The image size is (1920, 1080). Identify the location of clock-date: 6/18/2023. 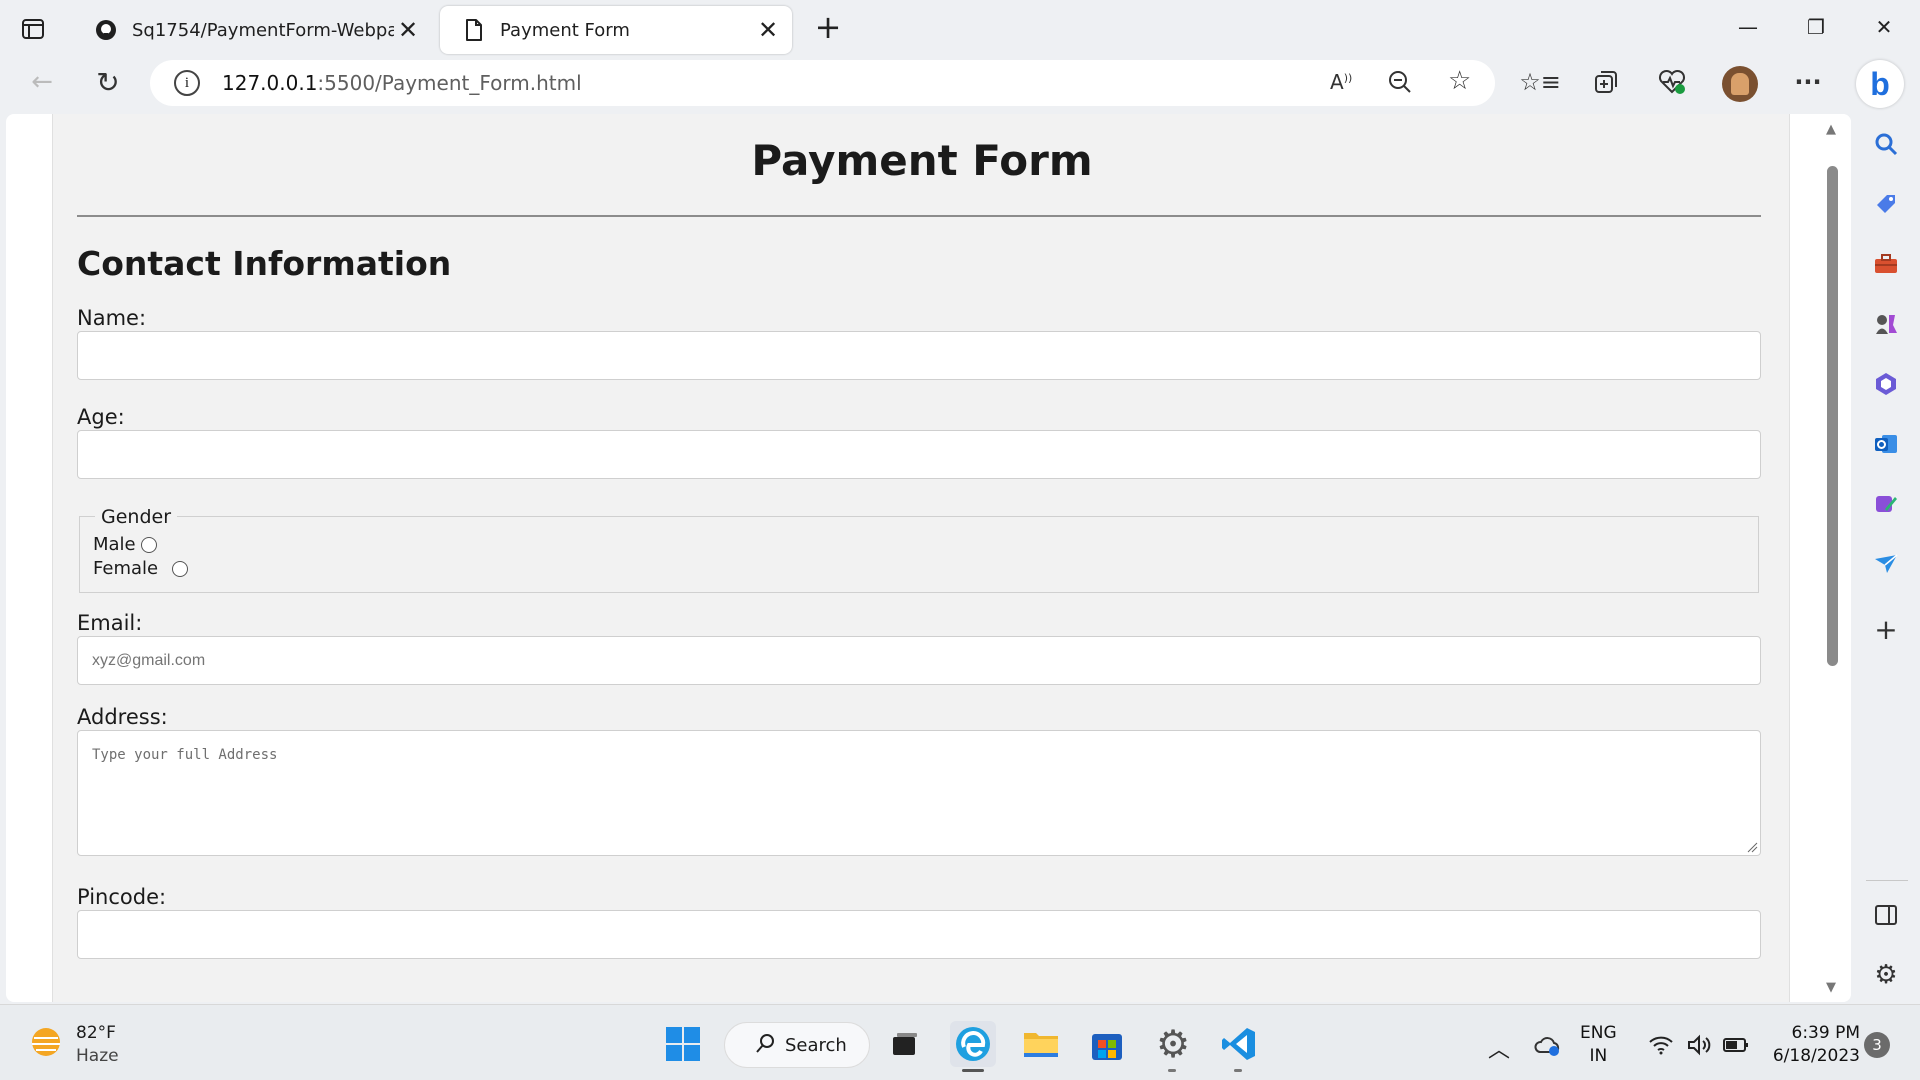
(1816, 1056).